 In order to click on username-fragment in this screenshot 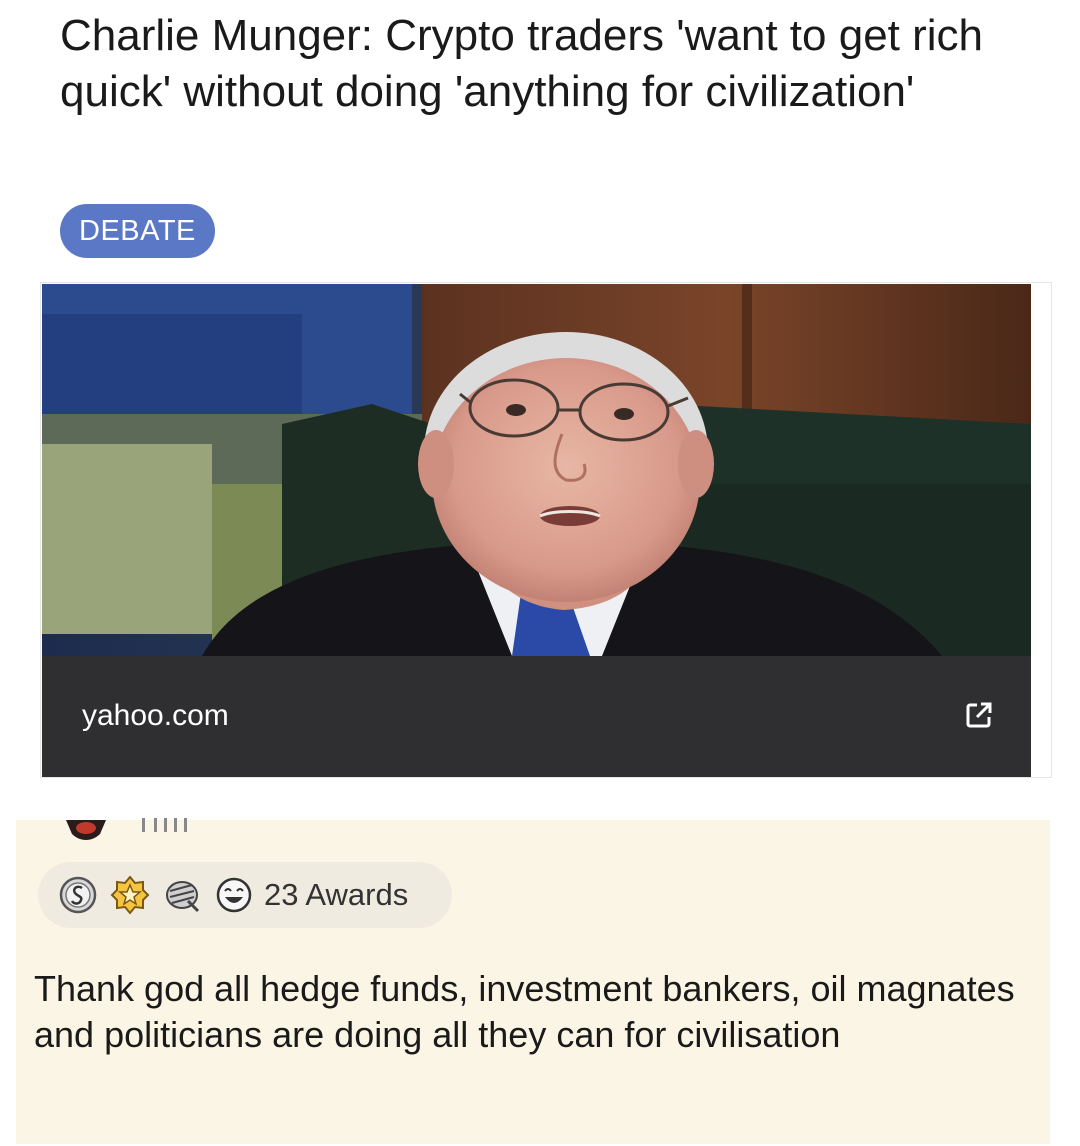, I will do `click(164, 825)`.